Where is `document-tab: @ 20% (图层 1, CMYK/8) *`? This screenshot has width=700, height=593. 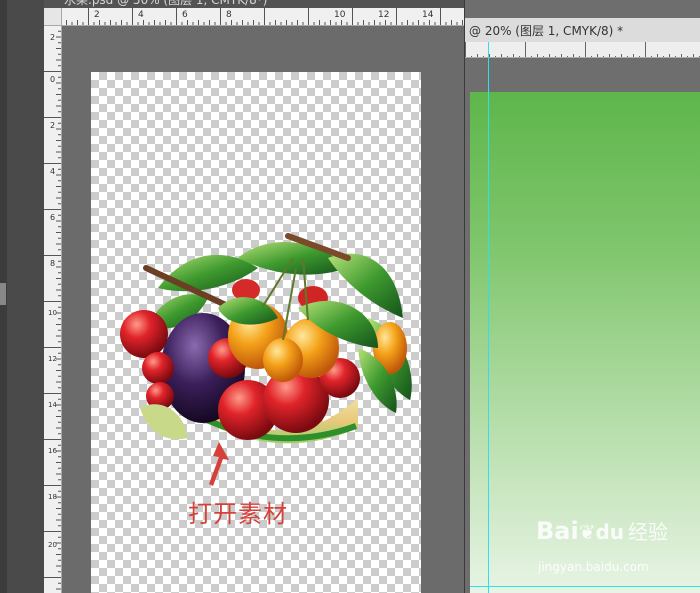 document-tab: @ 20% (图层 1, CMYK/8) * is located at coordinates (582, 30).